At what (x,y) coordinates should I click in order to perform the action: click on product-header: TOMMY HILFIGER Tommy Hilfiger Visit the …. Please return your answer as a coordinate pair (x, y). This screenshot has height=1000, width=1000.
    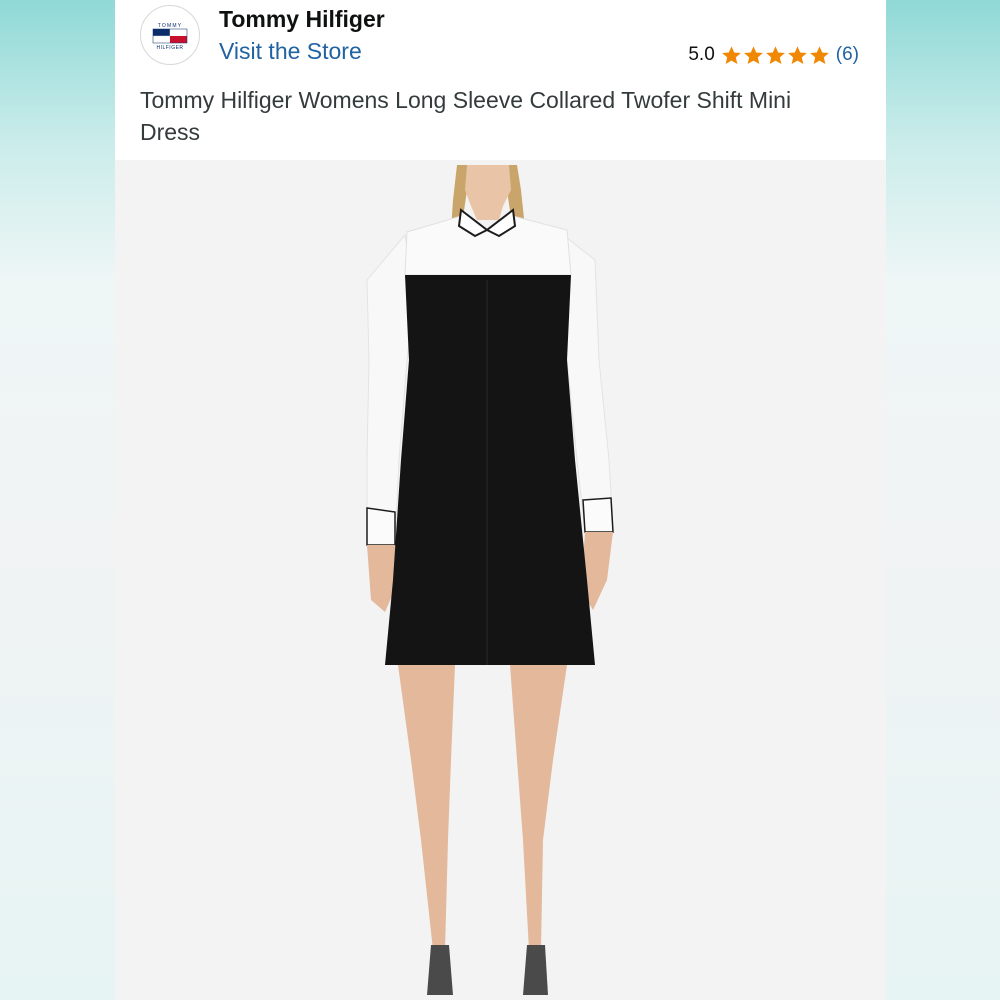
    Looking at the image, I should click on (500, 80).